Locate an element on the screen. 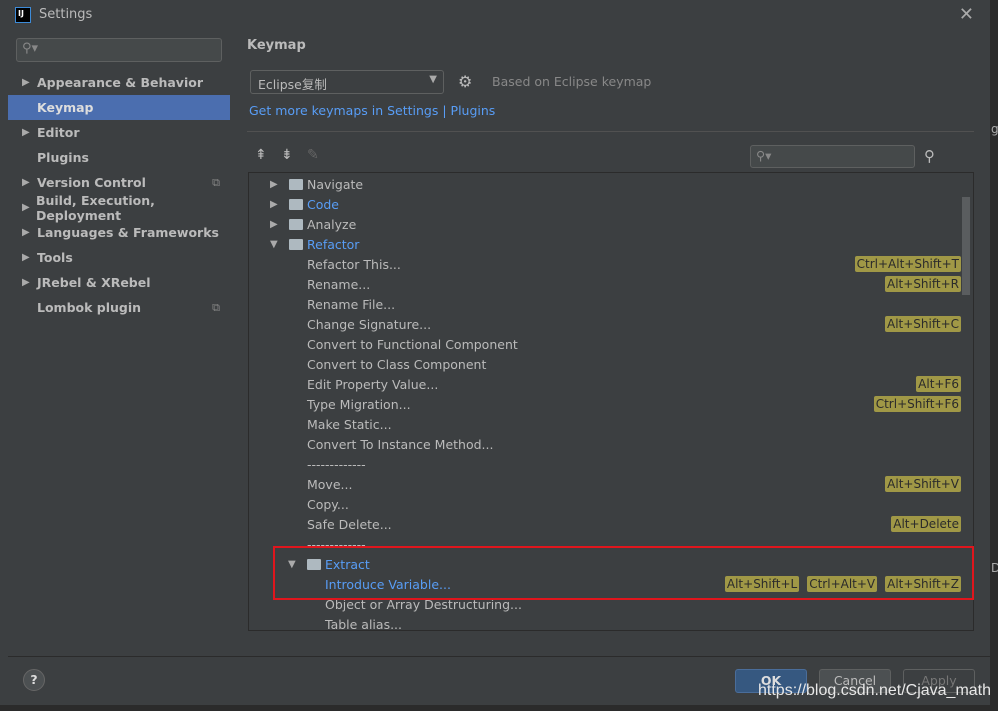  sidebar-item-languages-frameworks: ▶ Languages & Frameworks is located at coordinates (119, 232).